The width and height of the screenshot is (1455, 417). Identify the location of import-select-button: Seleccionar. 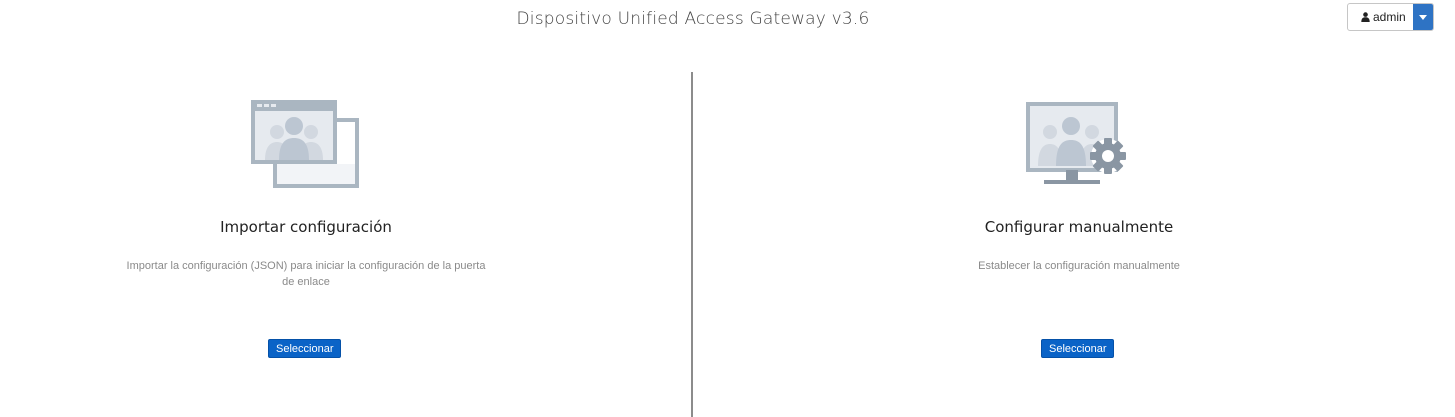
(305, 348).